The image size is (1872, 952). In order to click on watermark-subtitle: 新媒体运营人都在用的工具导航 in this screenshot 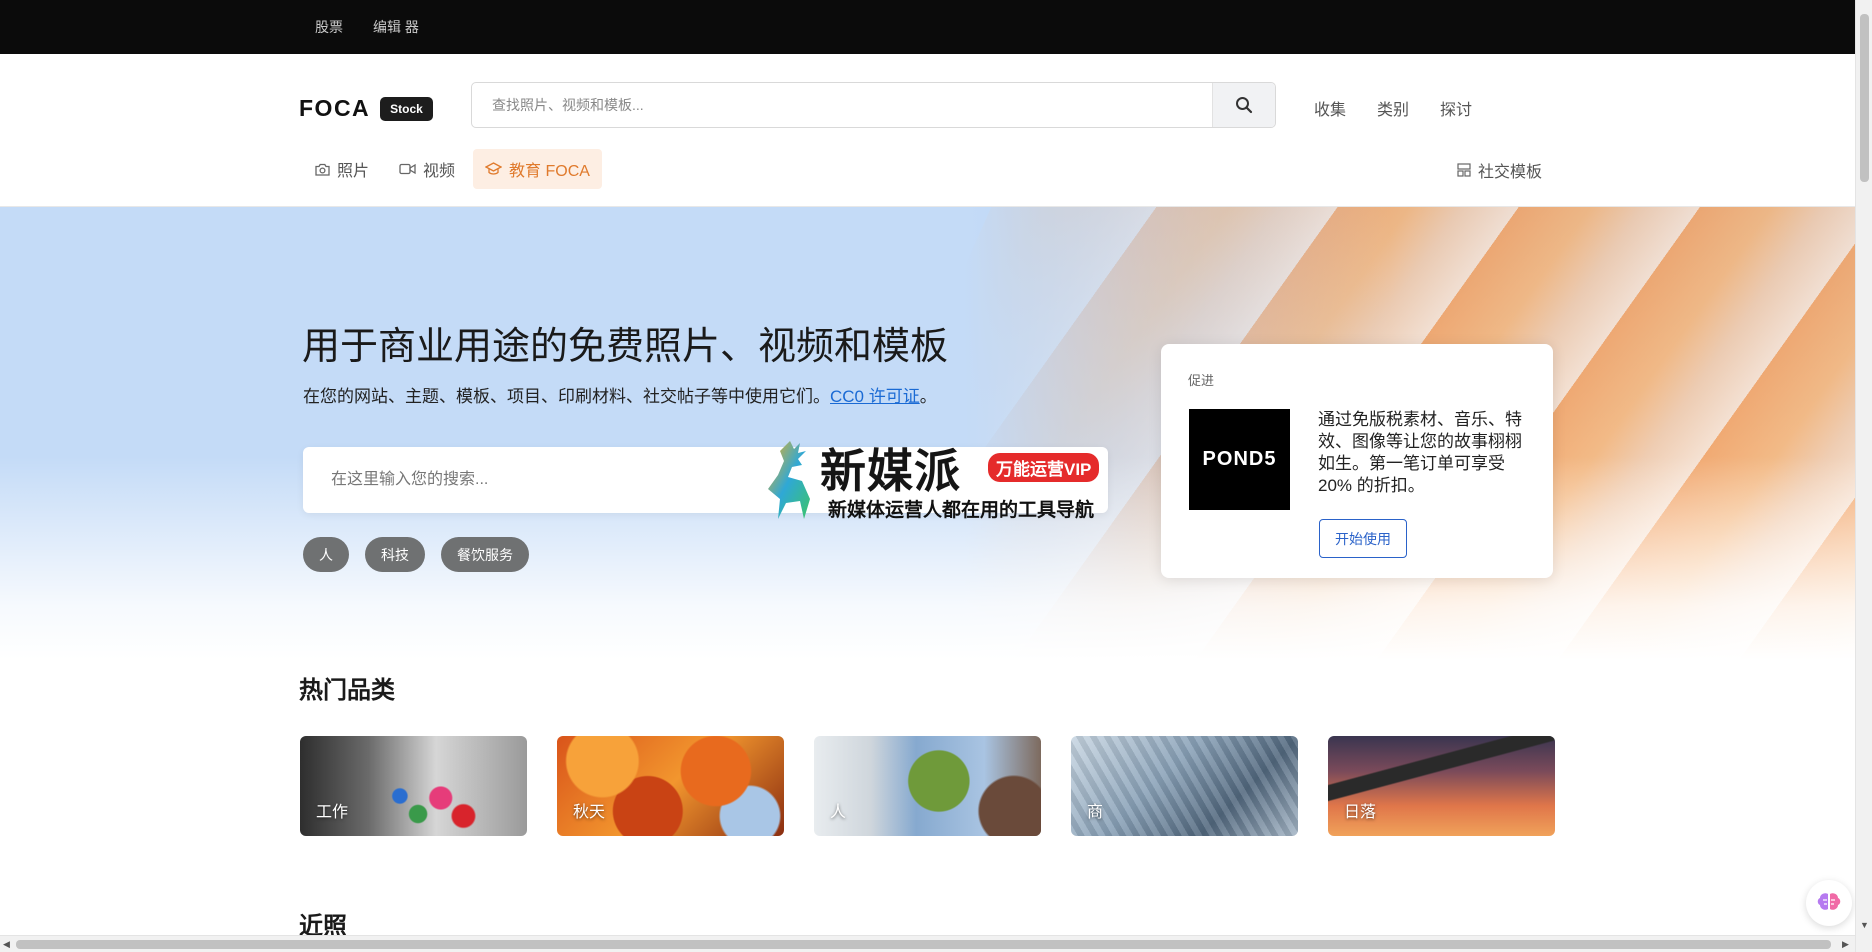, I will do `click(961, 510)`.